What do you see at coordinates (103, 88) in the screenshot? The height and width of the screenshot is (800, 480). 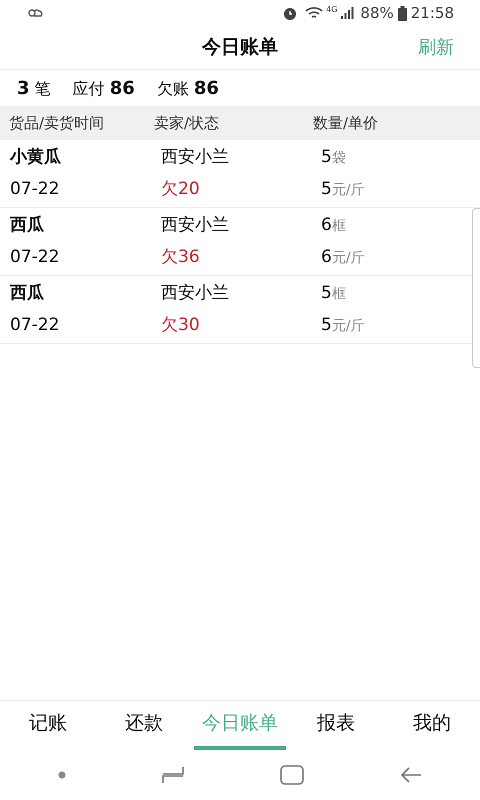 I see `summary-stat: 应付 86` at bounding box center [103, 88].